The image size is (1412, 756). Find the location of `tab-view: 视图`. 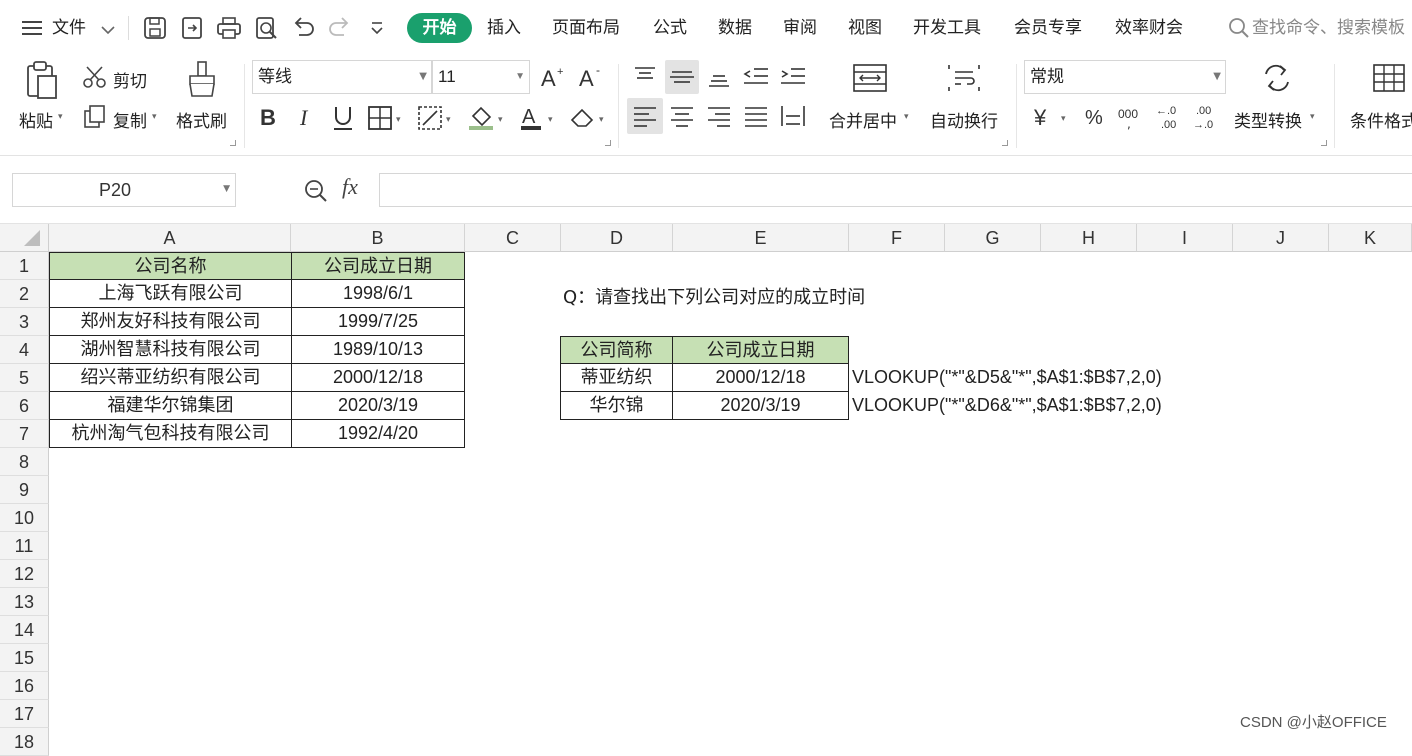

tab-view: 视图 is located at coordinates (865, 28).